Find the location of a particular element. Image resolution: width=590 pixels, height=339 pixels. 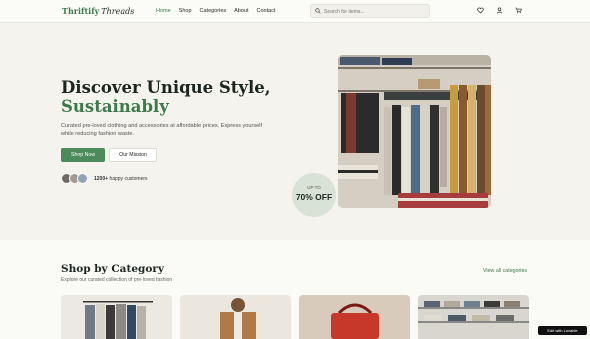

discount-badge: UP TO 70% OFF is located at coordinates (314, 195).